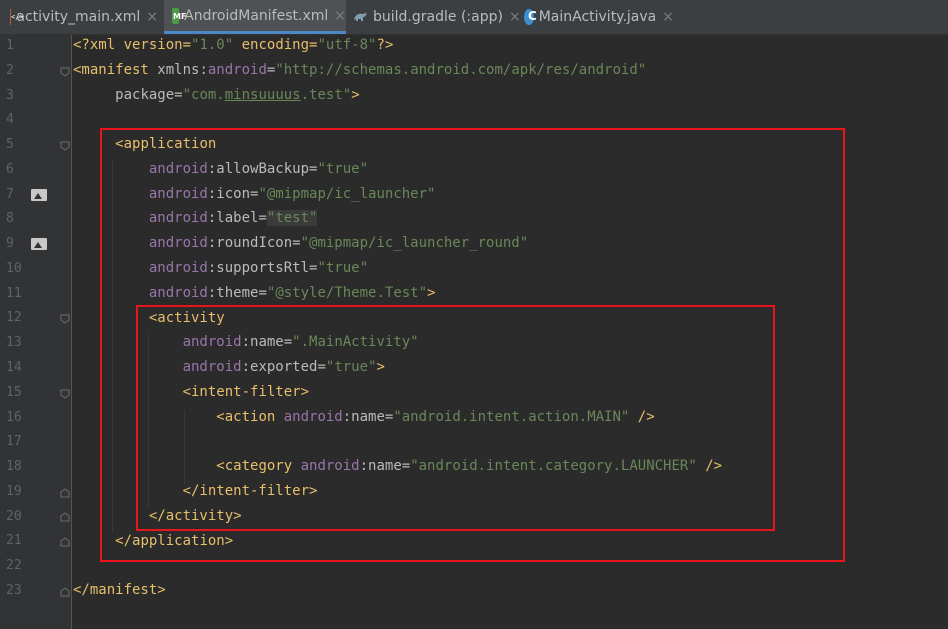 The height and width of the screenshot is (629, 948). Describe the element at coordinates (14, 590) in the screenshot. I see `line-number: 23` at that location.